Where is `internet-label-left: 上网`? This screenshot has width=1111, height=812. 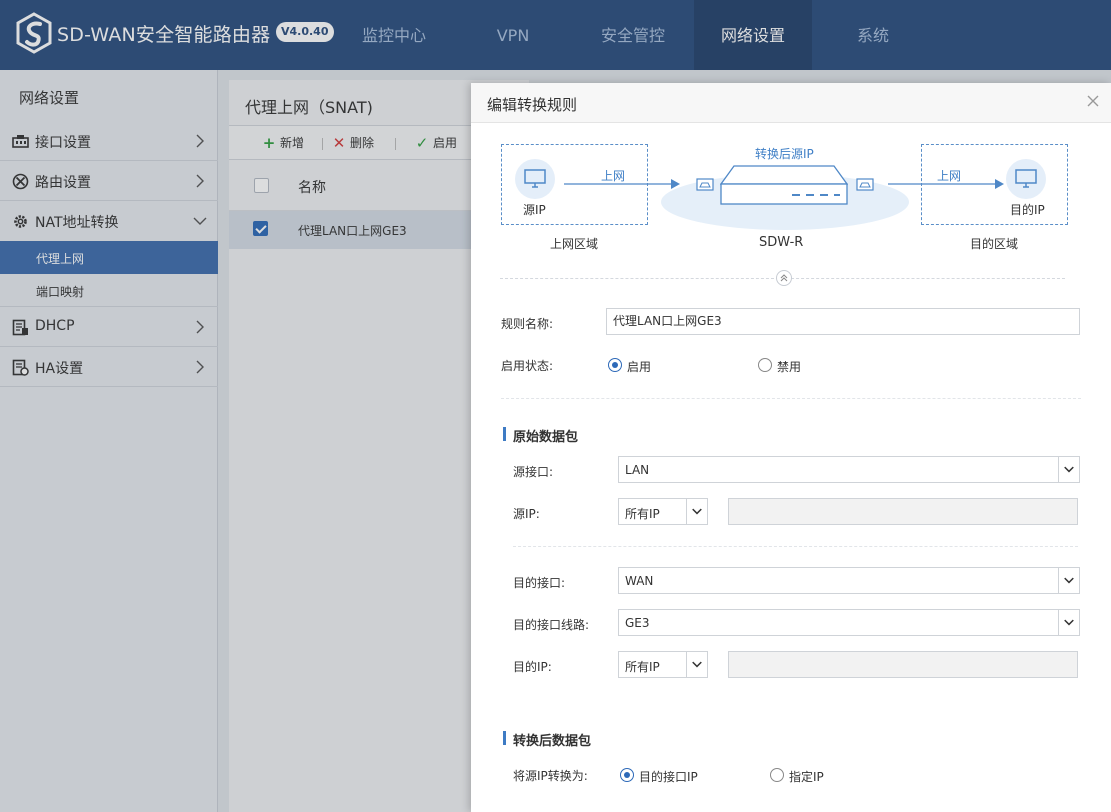
internet-label-left: 上网 is located at coordinates (613, 176).